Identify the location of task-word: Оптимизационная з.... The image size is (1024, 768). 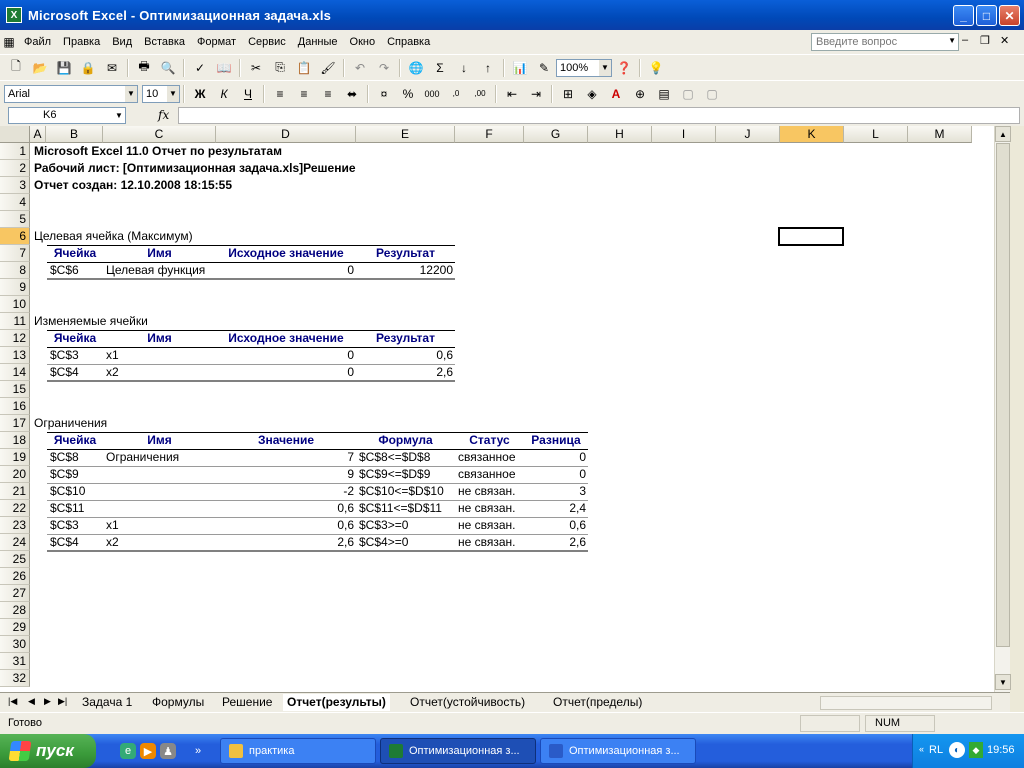
(618, 751).